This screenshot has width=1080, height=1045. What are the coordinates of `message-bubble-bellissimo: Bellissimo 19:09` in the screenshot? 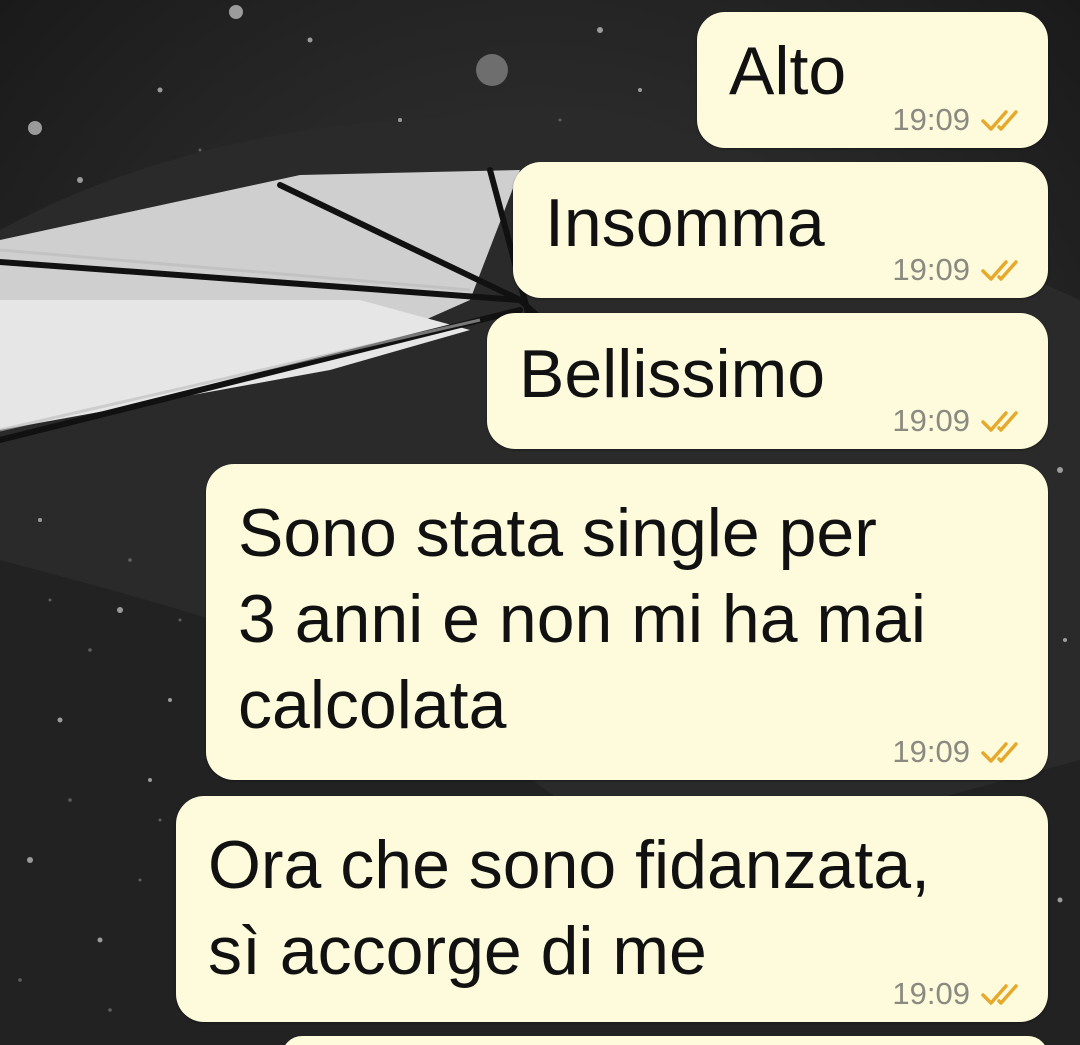 It's located at (767, 381).